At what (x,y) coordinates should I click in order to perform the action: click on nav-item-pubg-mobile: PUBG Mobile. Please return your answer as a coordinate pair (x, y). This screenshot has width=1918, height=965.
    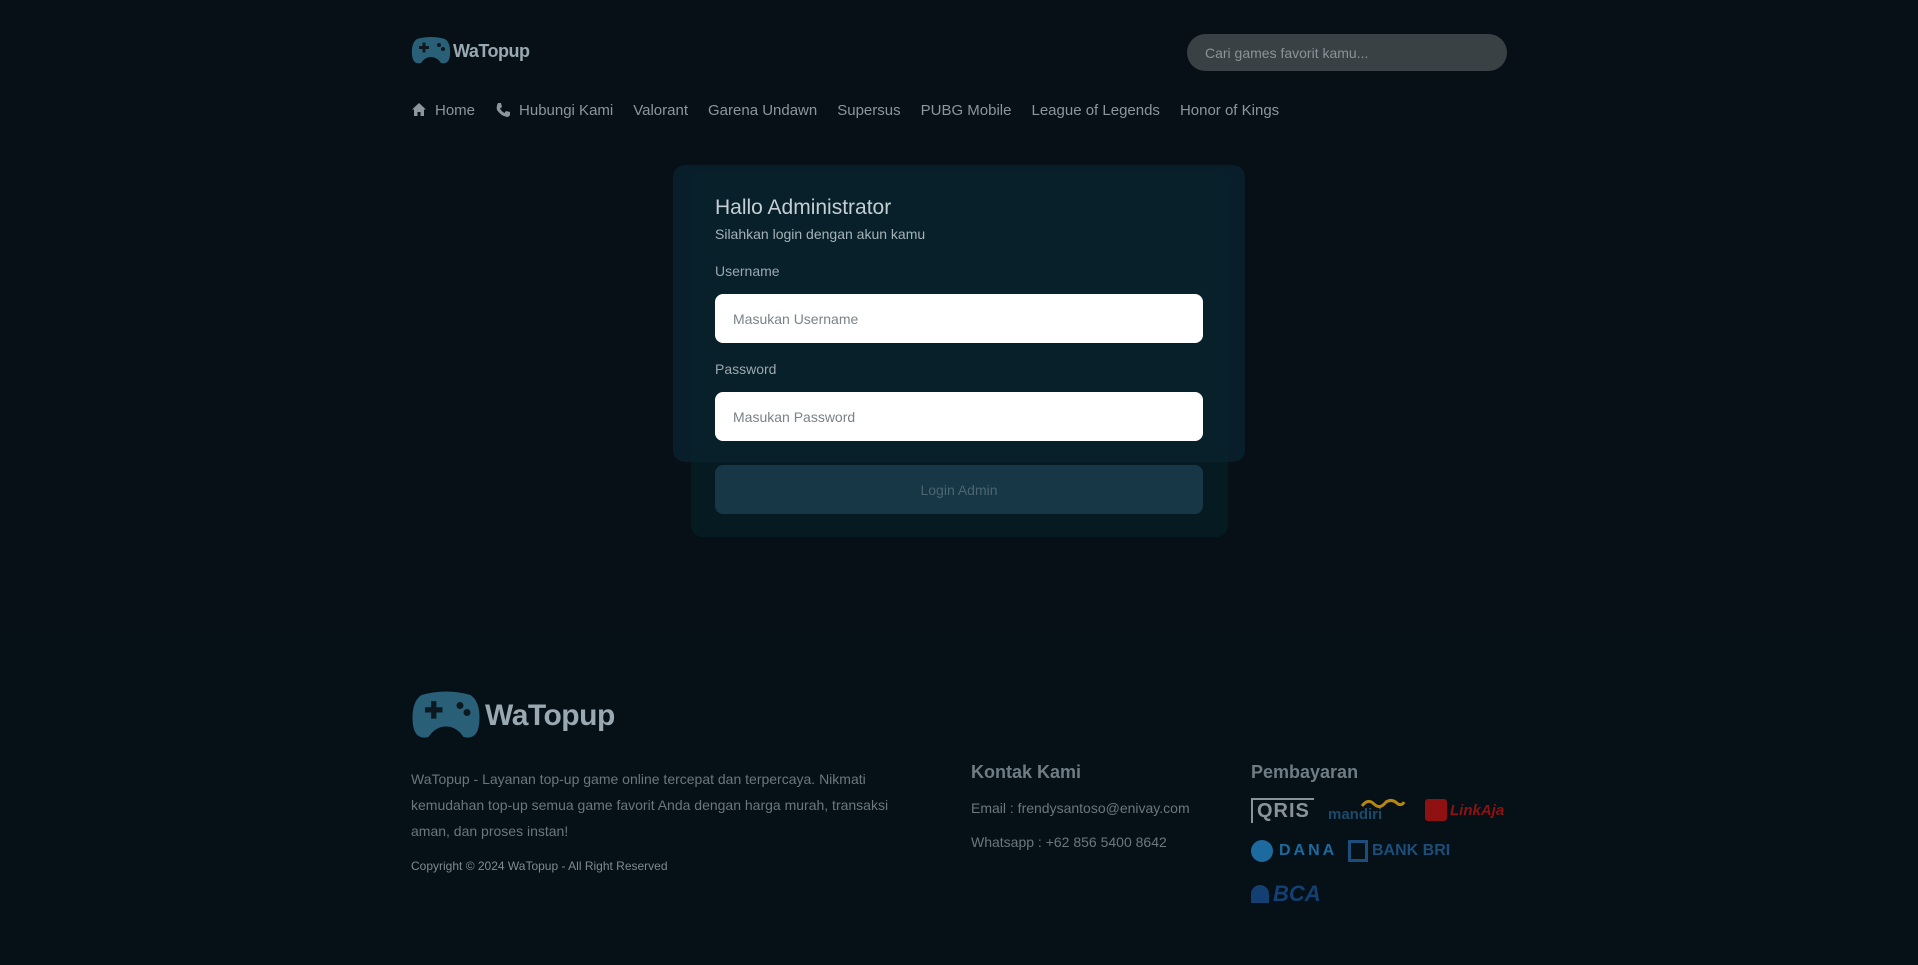
    Looking at the image, I should click on (966, 110).